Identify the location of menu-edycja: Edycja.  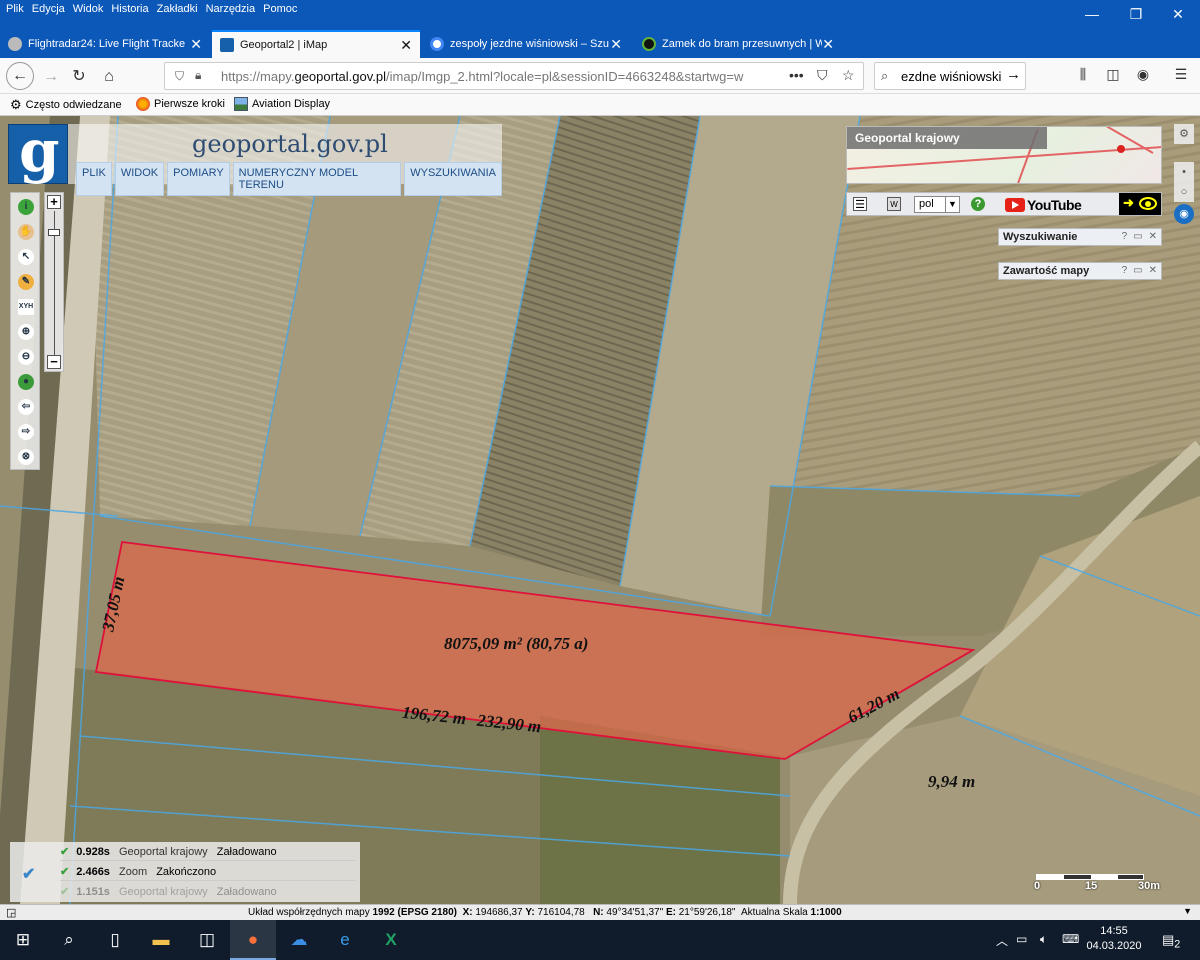
(48, 9).